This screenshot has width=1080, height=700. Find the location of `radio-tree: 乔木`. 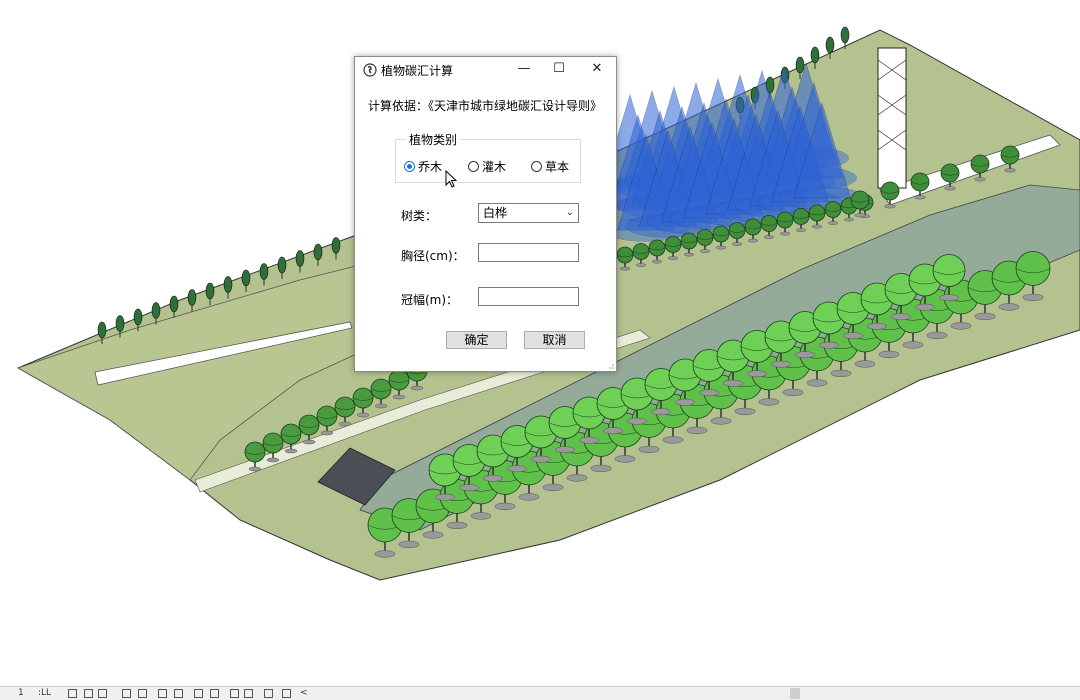

radio-tree: 乔木 is located at coordinates (423, 166).